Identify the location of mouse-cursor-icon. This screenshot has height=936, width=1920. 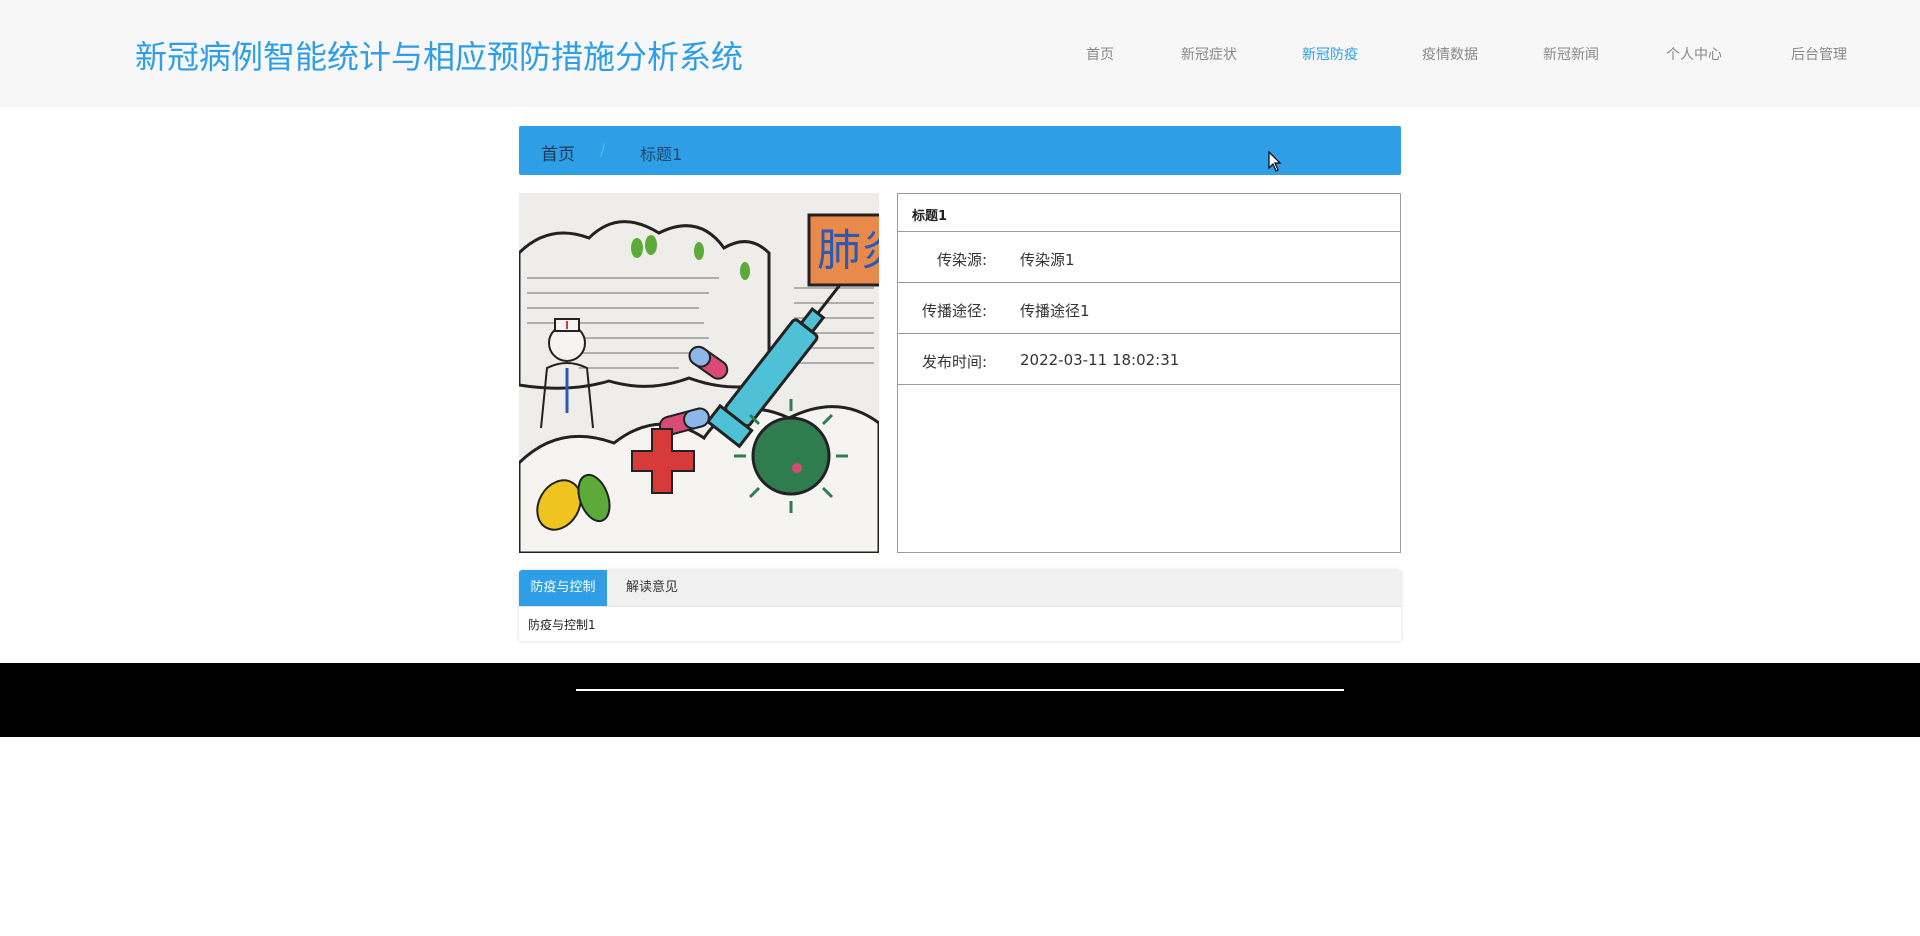
(1275, 161).